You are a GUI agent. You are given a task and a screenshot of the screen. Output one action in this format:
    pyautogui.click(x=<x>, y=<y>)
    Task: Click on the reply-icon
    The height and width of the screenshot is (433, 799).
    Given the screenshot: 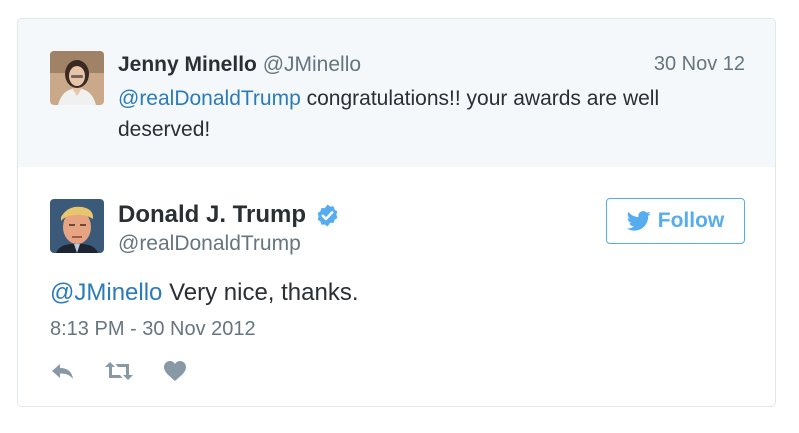 What is the action you would take?
    pyautogui.click(x=63, y=371)
    